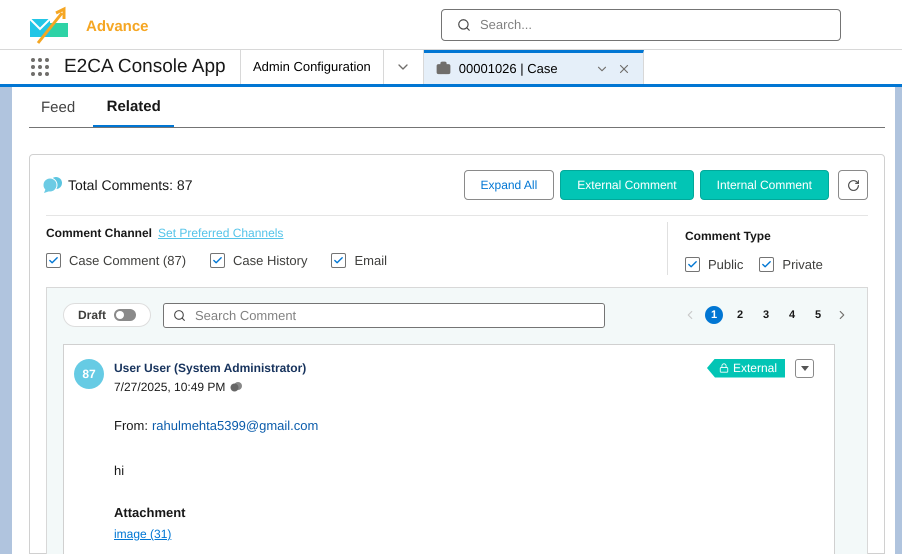 The image size is (902, 554). What do you see at coordinates (170, 387) in the screenshot?
I see `comment-time: 7/27/2025, 10:49 PM` at bounding box center [170, 387].